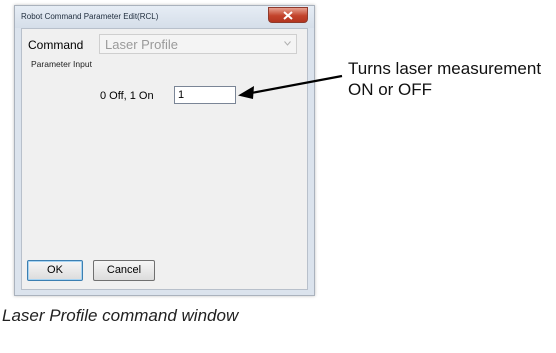 This screenshot has height=353, width=556. What do you see at coordinates (290, 86) in the screenshot?
I see `arrow-icon` at bounding box center [290, 86].